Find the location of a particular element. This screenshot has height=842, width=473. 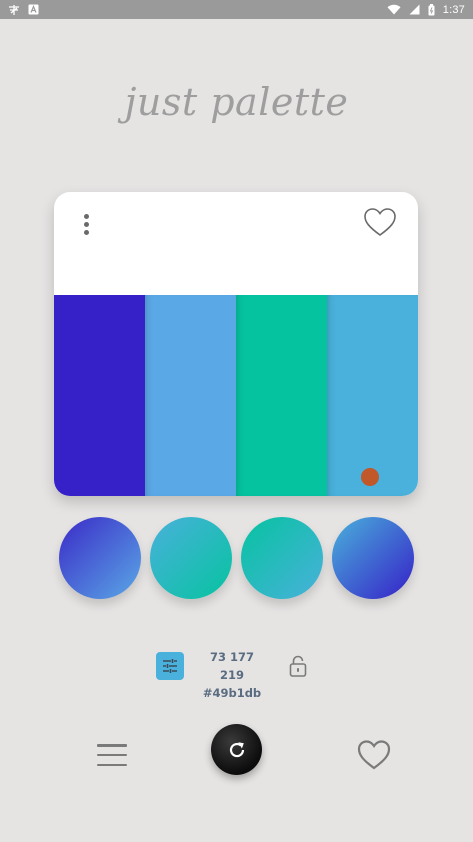

refresh-icon is located at coordinates (236, 749).